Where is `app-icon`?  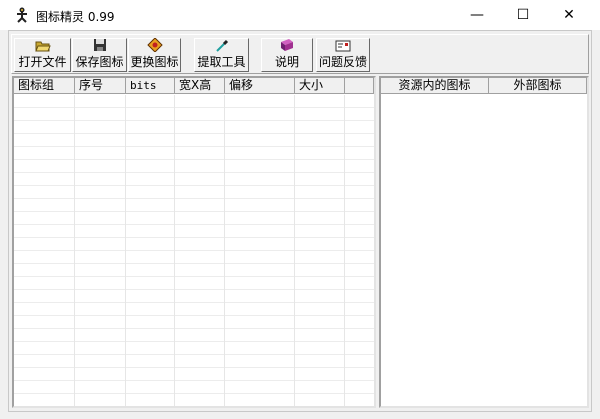 app-icon is located at coordinates (22, 15).